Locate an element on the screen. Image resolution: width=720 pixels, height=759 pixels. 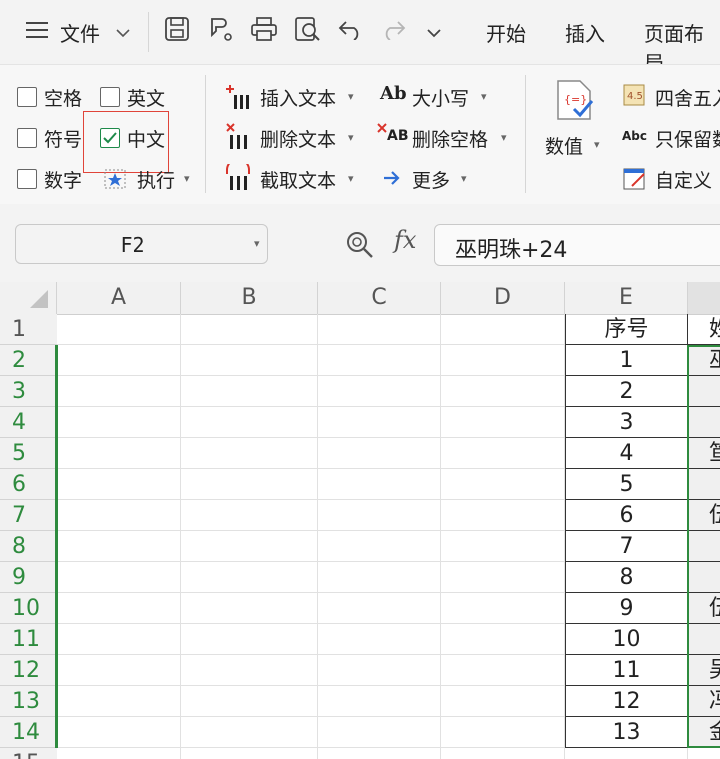
row-header: 6 is located at coordinates (28, 484).